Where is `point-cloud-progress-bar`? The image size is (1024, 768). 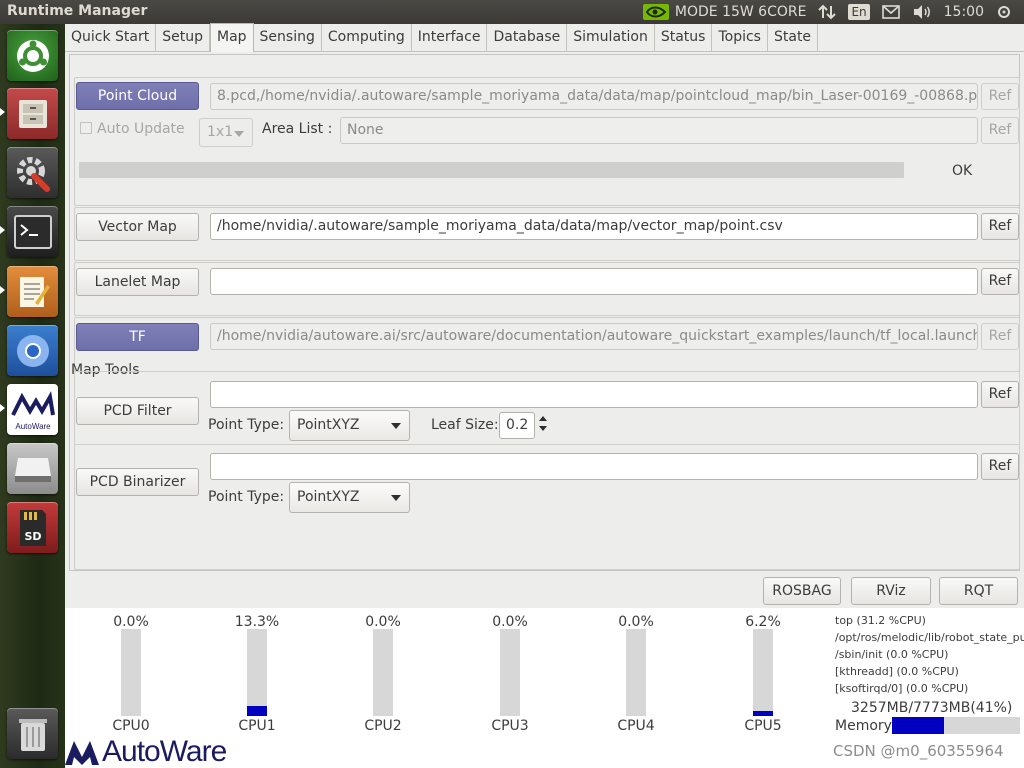 point-cloud-progress-bar is located at coordinates (491, 170).